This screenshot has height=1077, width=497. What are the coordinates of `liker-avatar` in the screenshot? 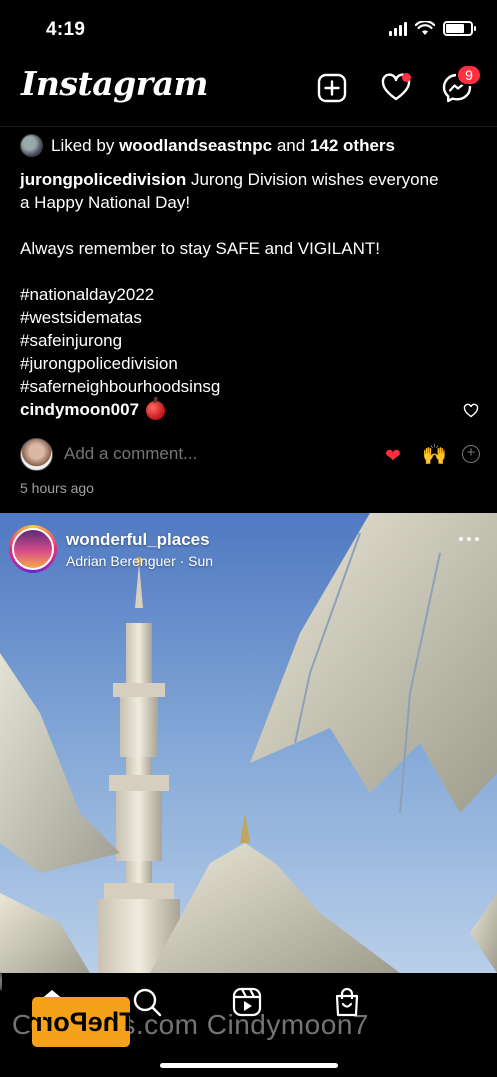 It's located at (31, 145).